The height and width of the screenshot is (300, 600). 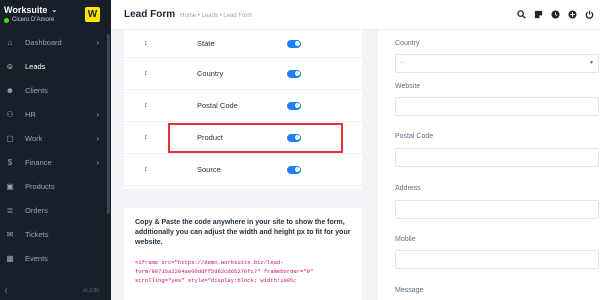 I want to click on clock-icon, so click(x=555, y=14).